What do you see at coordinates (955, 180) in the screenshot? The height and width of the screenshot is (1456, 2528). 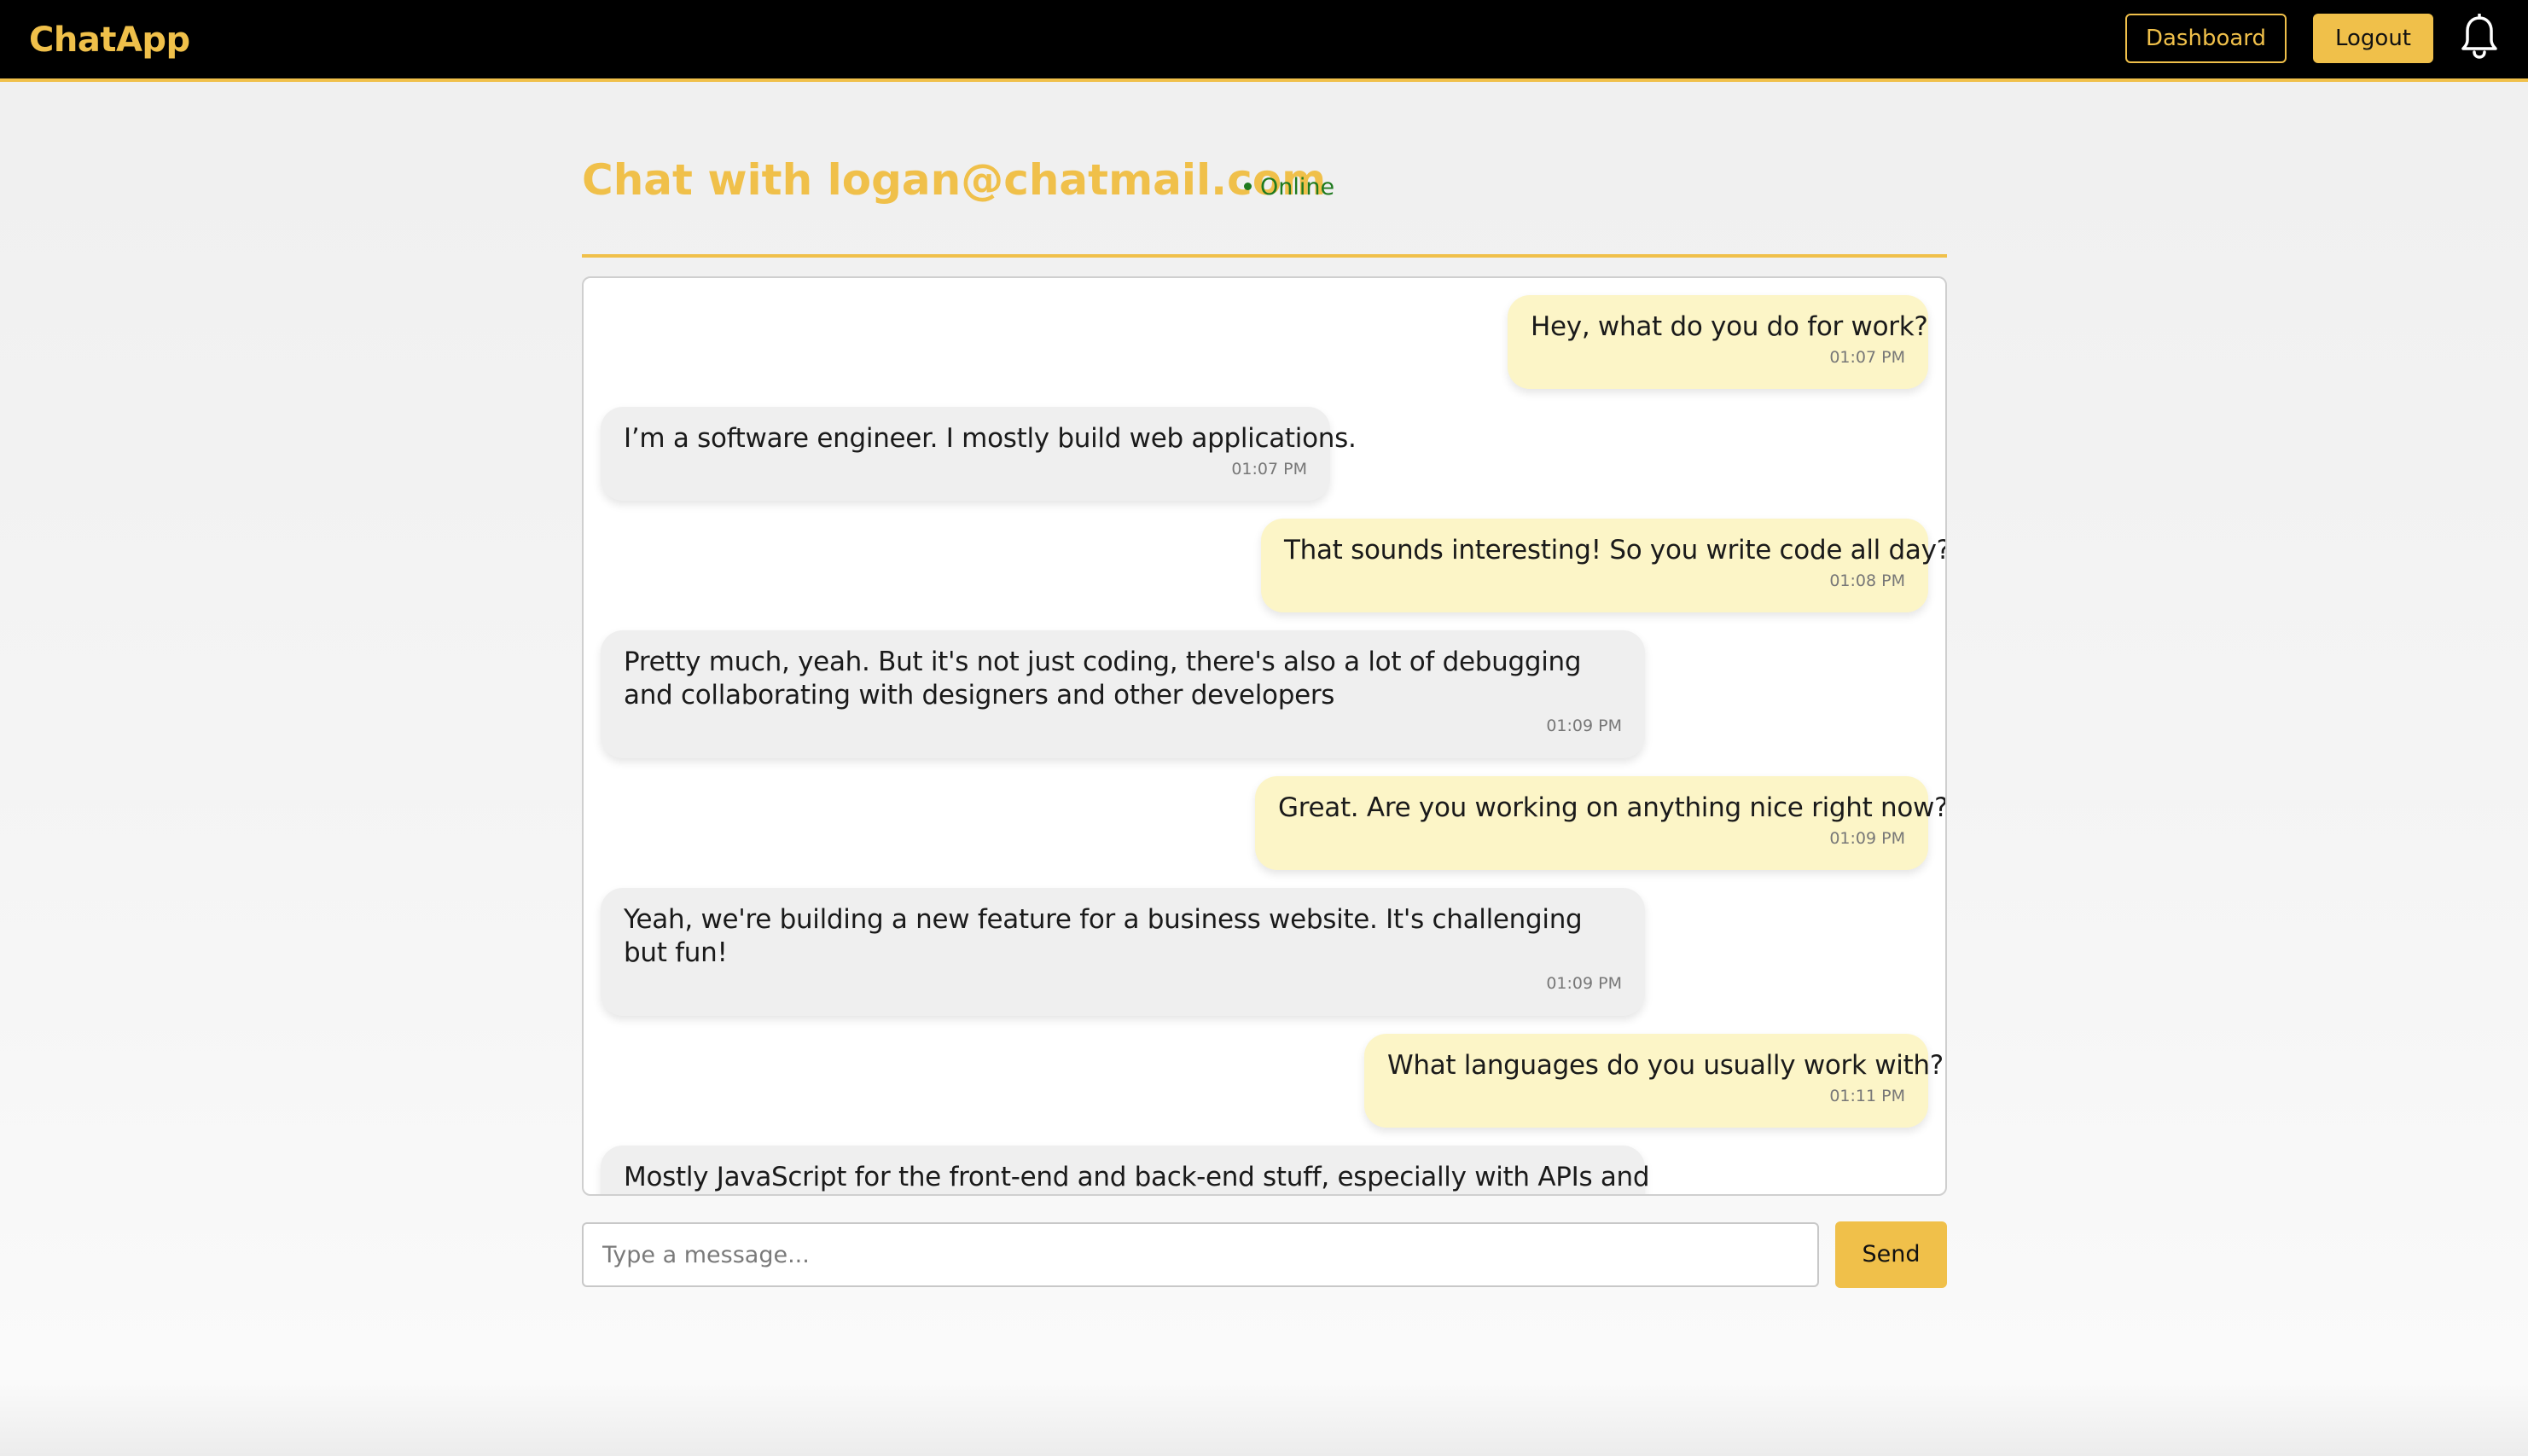 I see `chat-title: Chat with logan@chatmail.com` at bounding box center [955, 180].